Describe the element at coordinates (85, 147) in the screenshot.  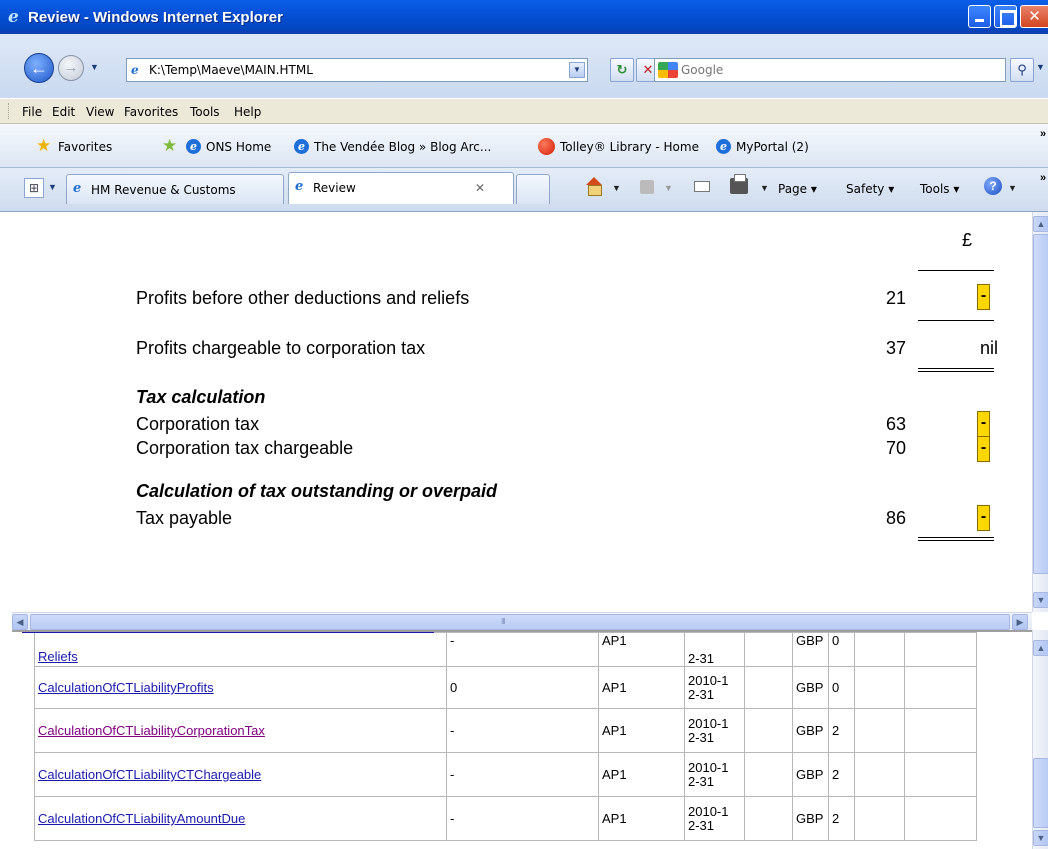
I see `favorites-button: Favorites` at that location.